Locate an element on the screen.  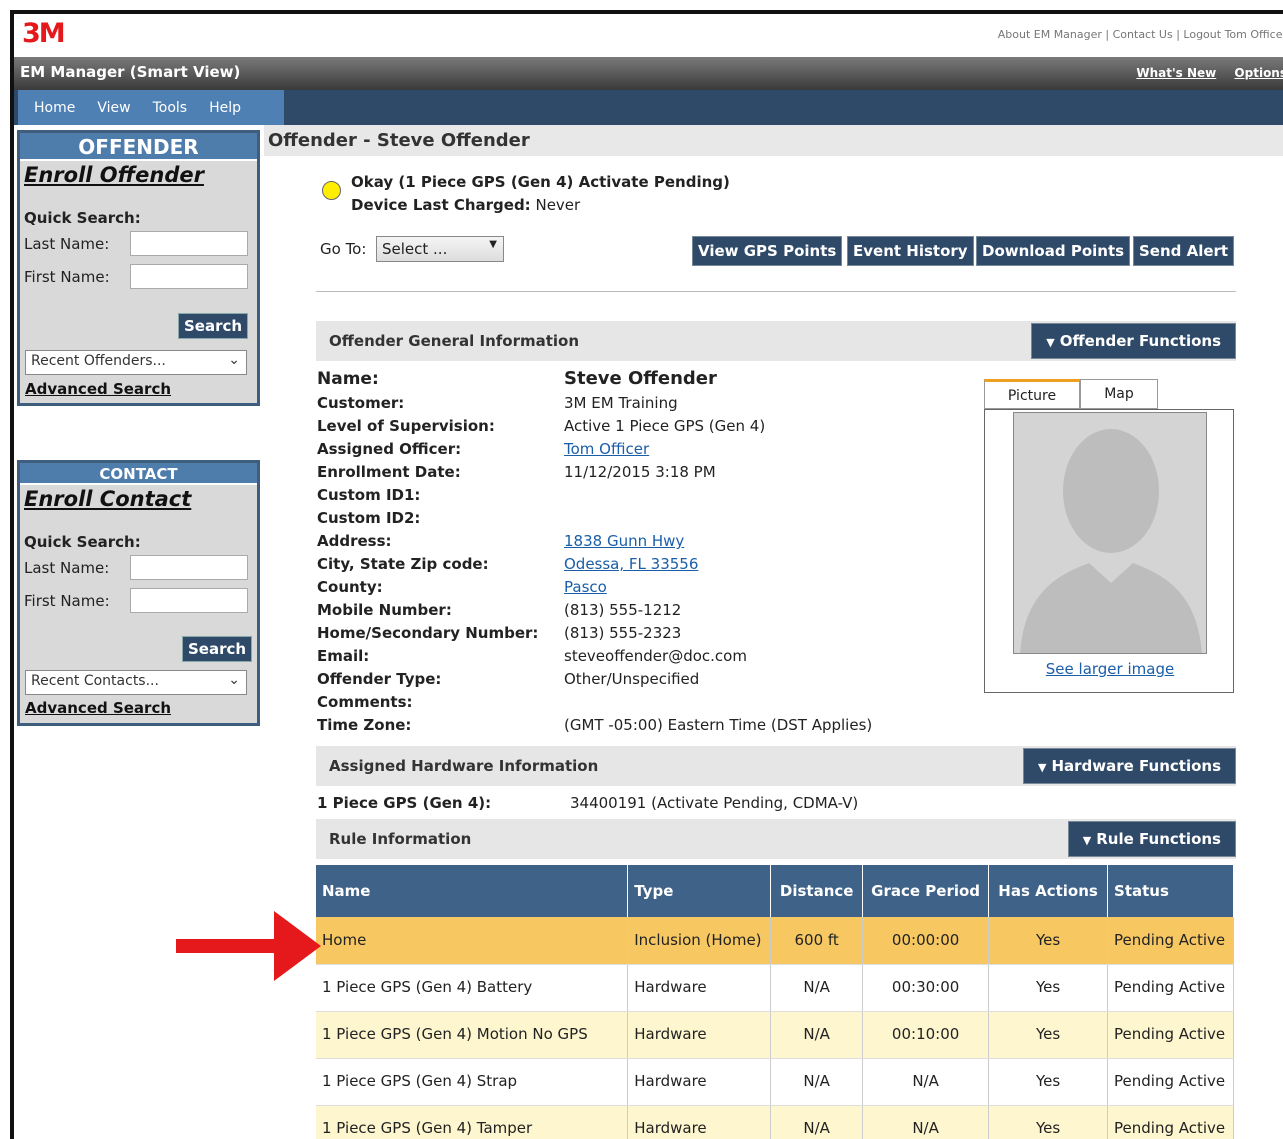
field-label: Assigned Officer: is located at coordinates (389, 449).